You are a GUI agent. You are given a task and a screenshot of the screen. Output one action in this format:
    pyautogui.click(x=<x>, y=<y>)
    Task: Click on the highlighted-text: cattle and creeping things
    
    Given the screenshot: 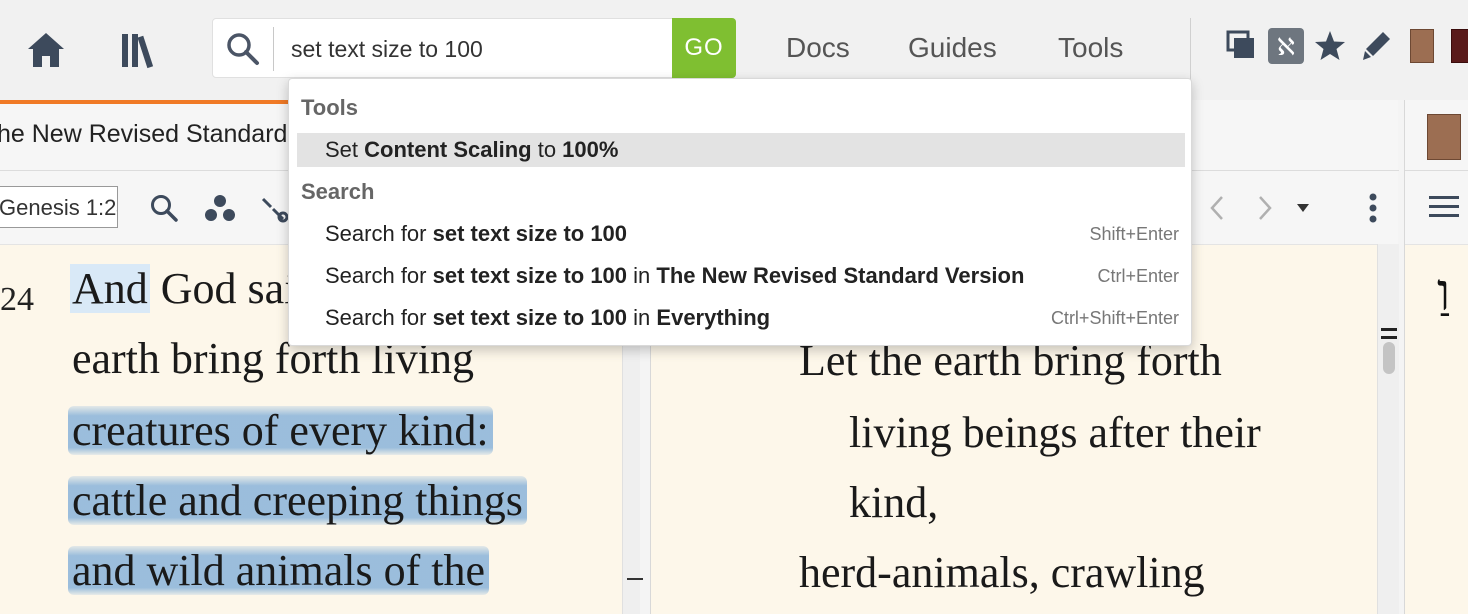 What is the action you would take?
    pyautogui.click(x=297, y=500)
    